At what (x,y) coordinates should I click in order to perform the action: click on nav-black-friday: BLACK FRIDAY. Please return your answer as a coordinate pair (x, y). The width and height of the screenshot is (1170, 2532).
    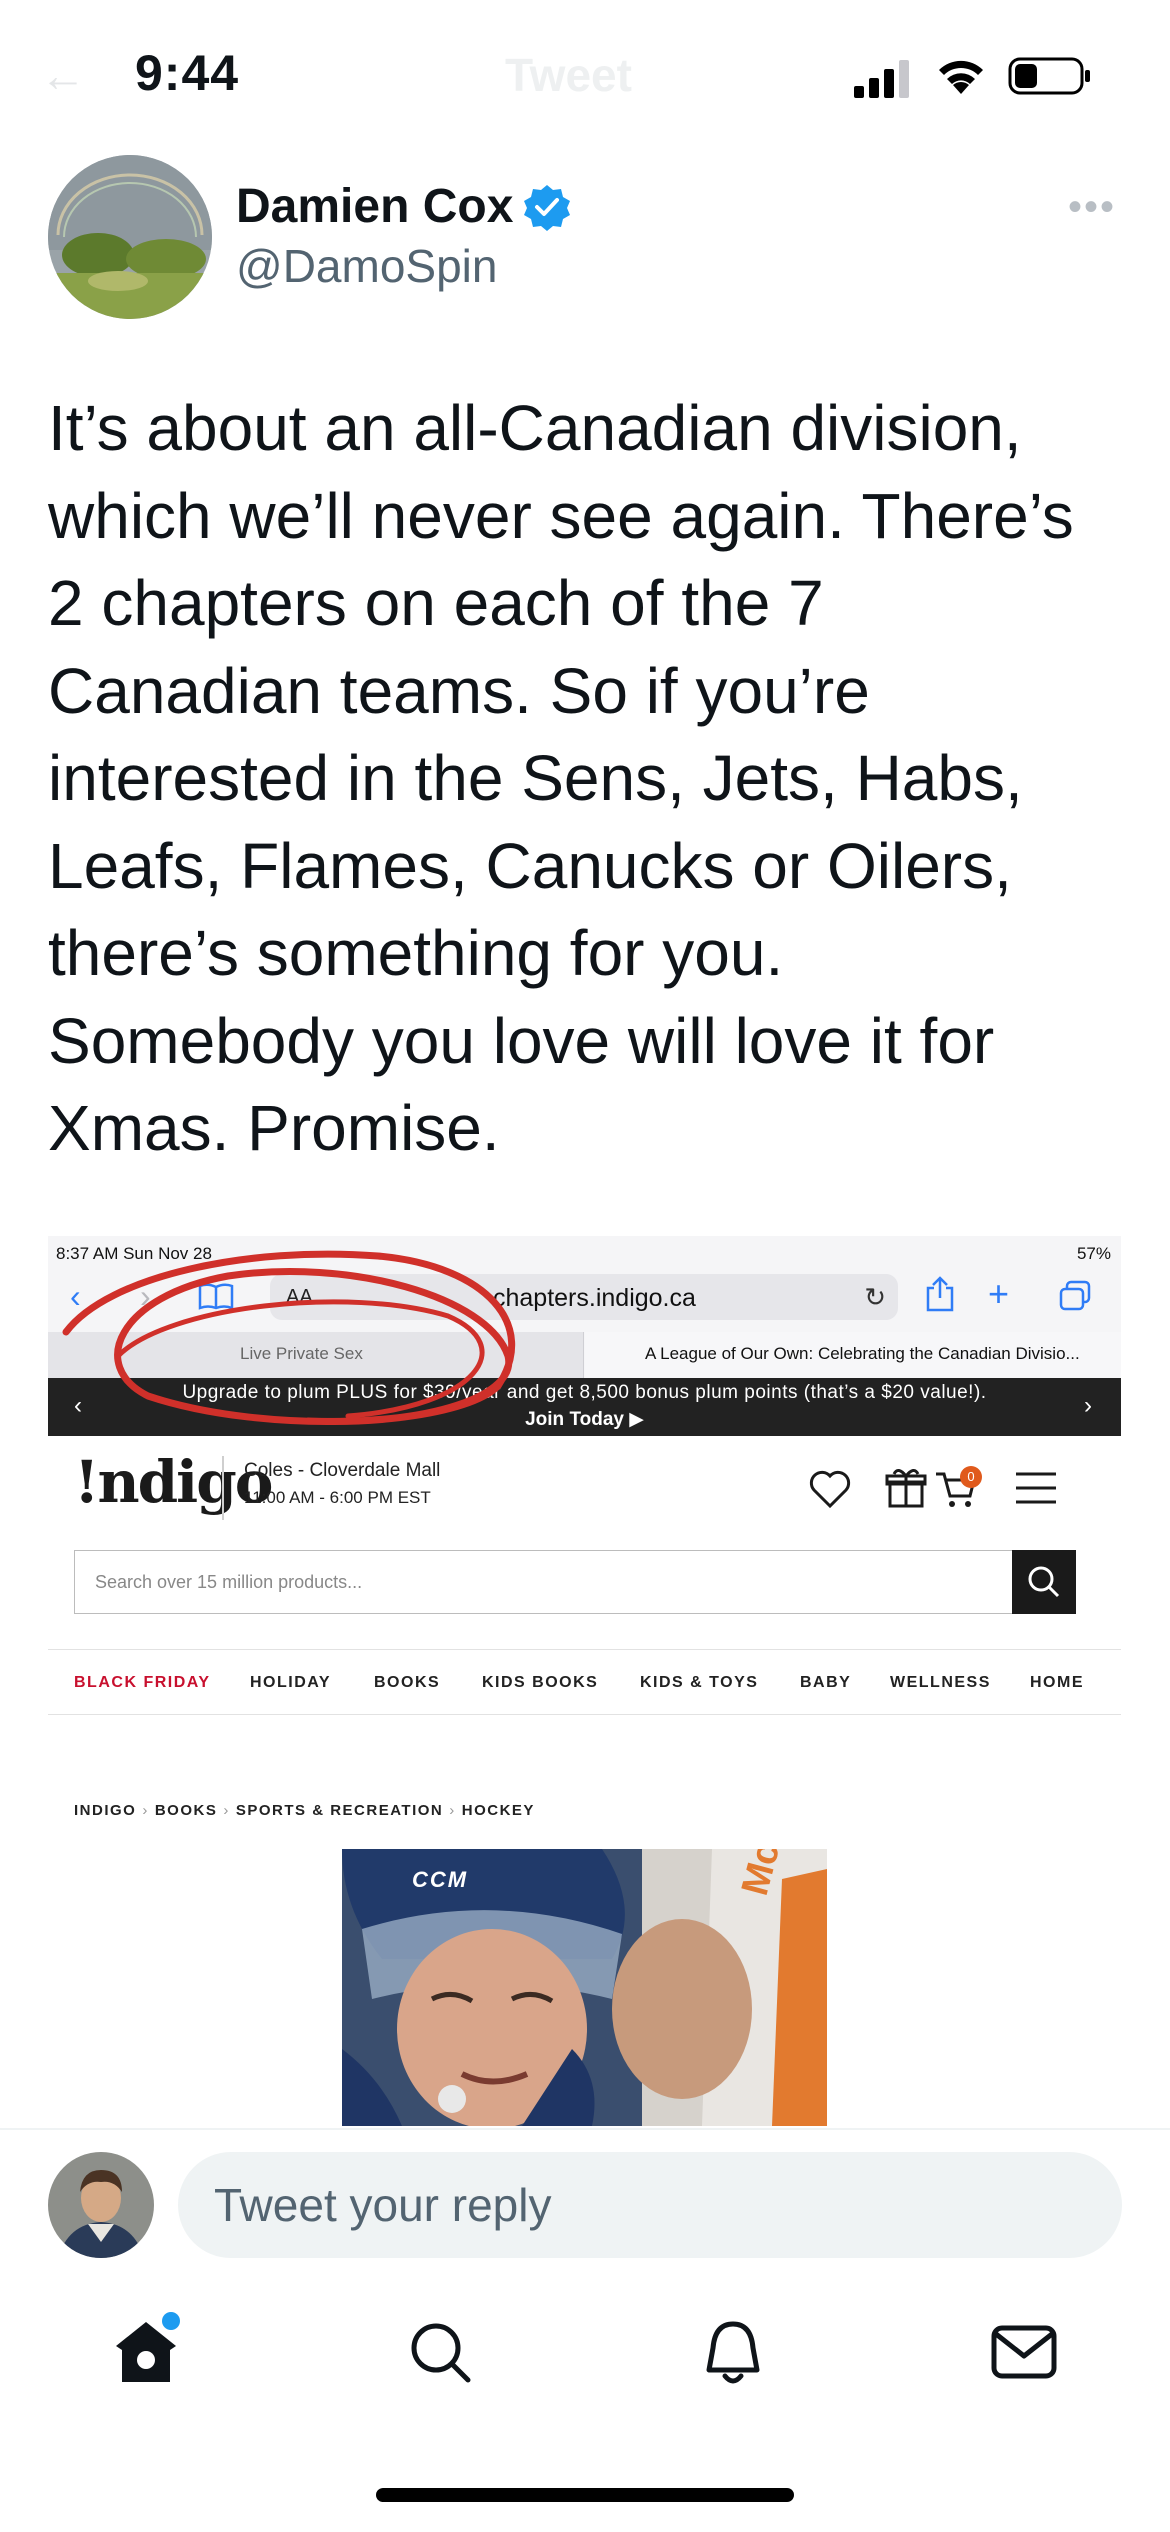
    Looking at the image, I should click on (142, 1682).